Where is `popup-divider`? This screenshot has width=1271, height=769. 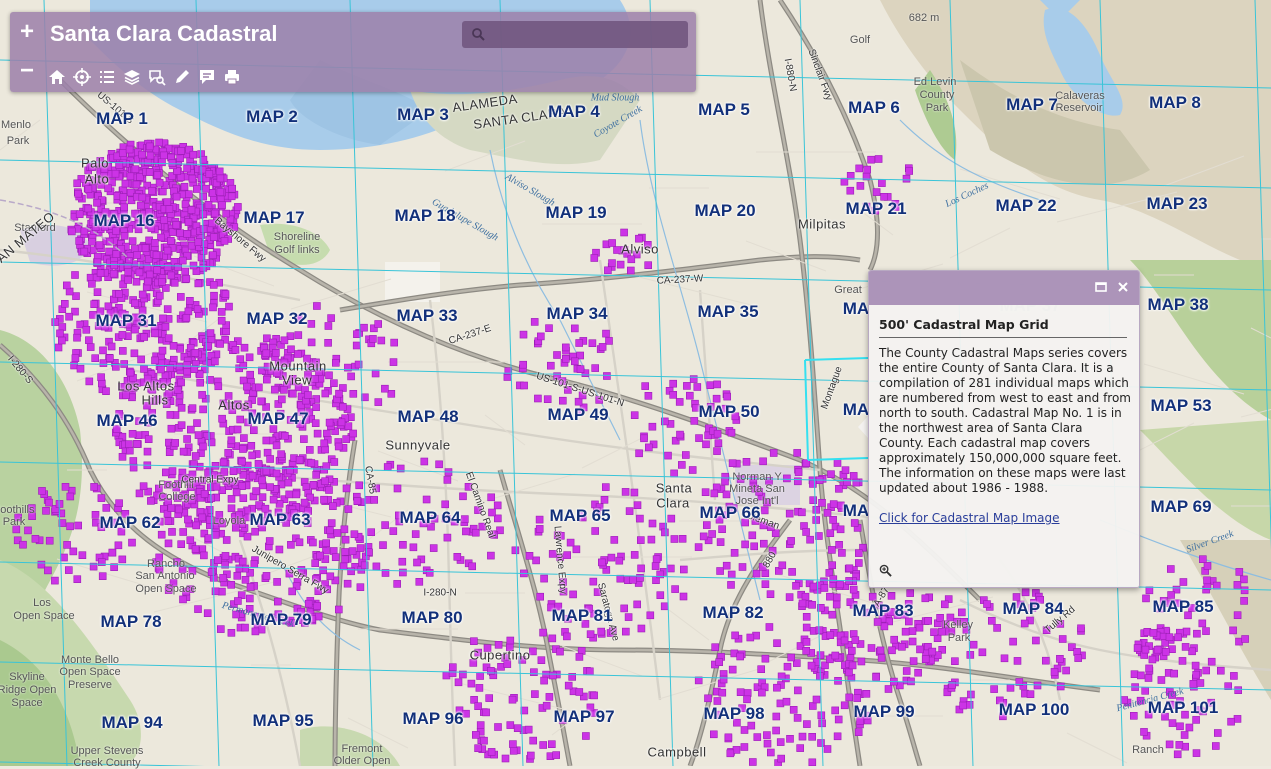
popup-divider is located at coordinates (1003, 337).